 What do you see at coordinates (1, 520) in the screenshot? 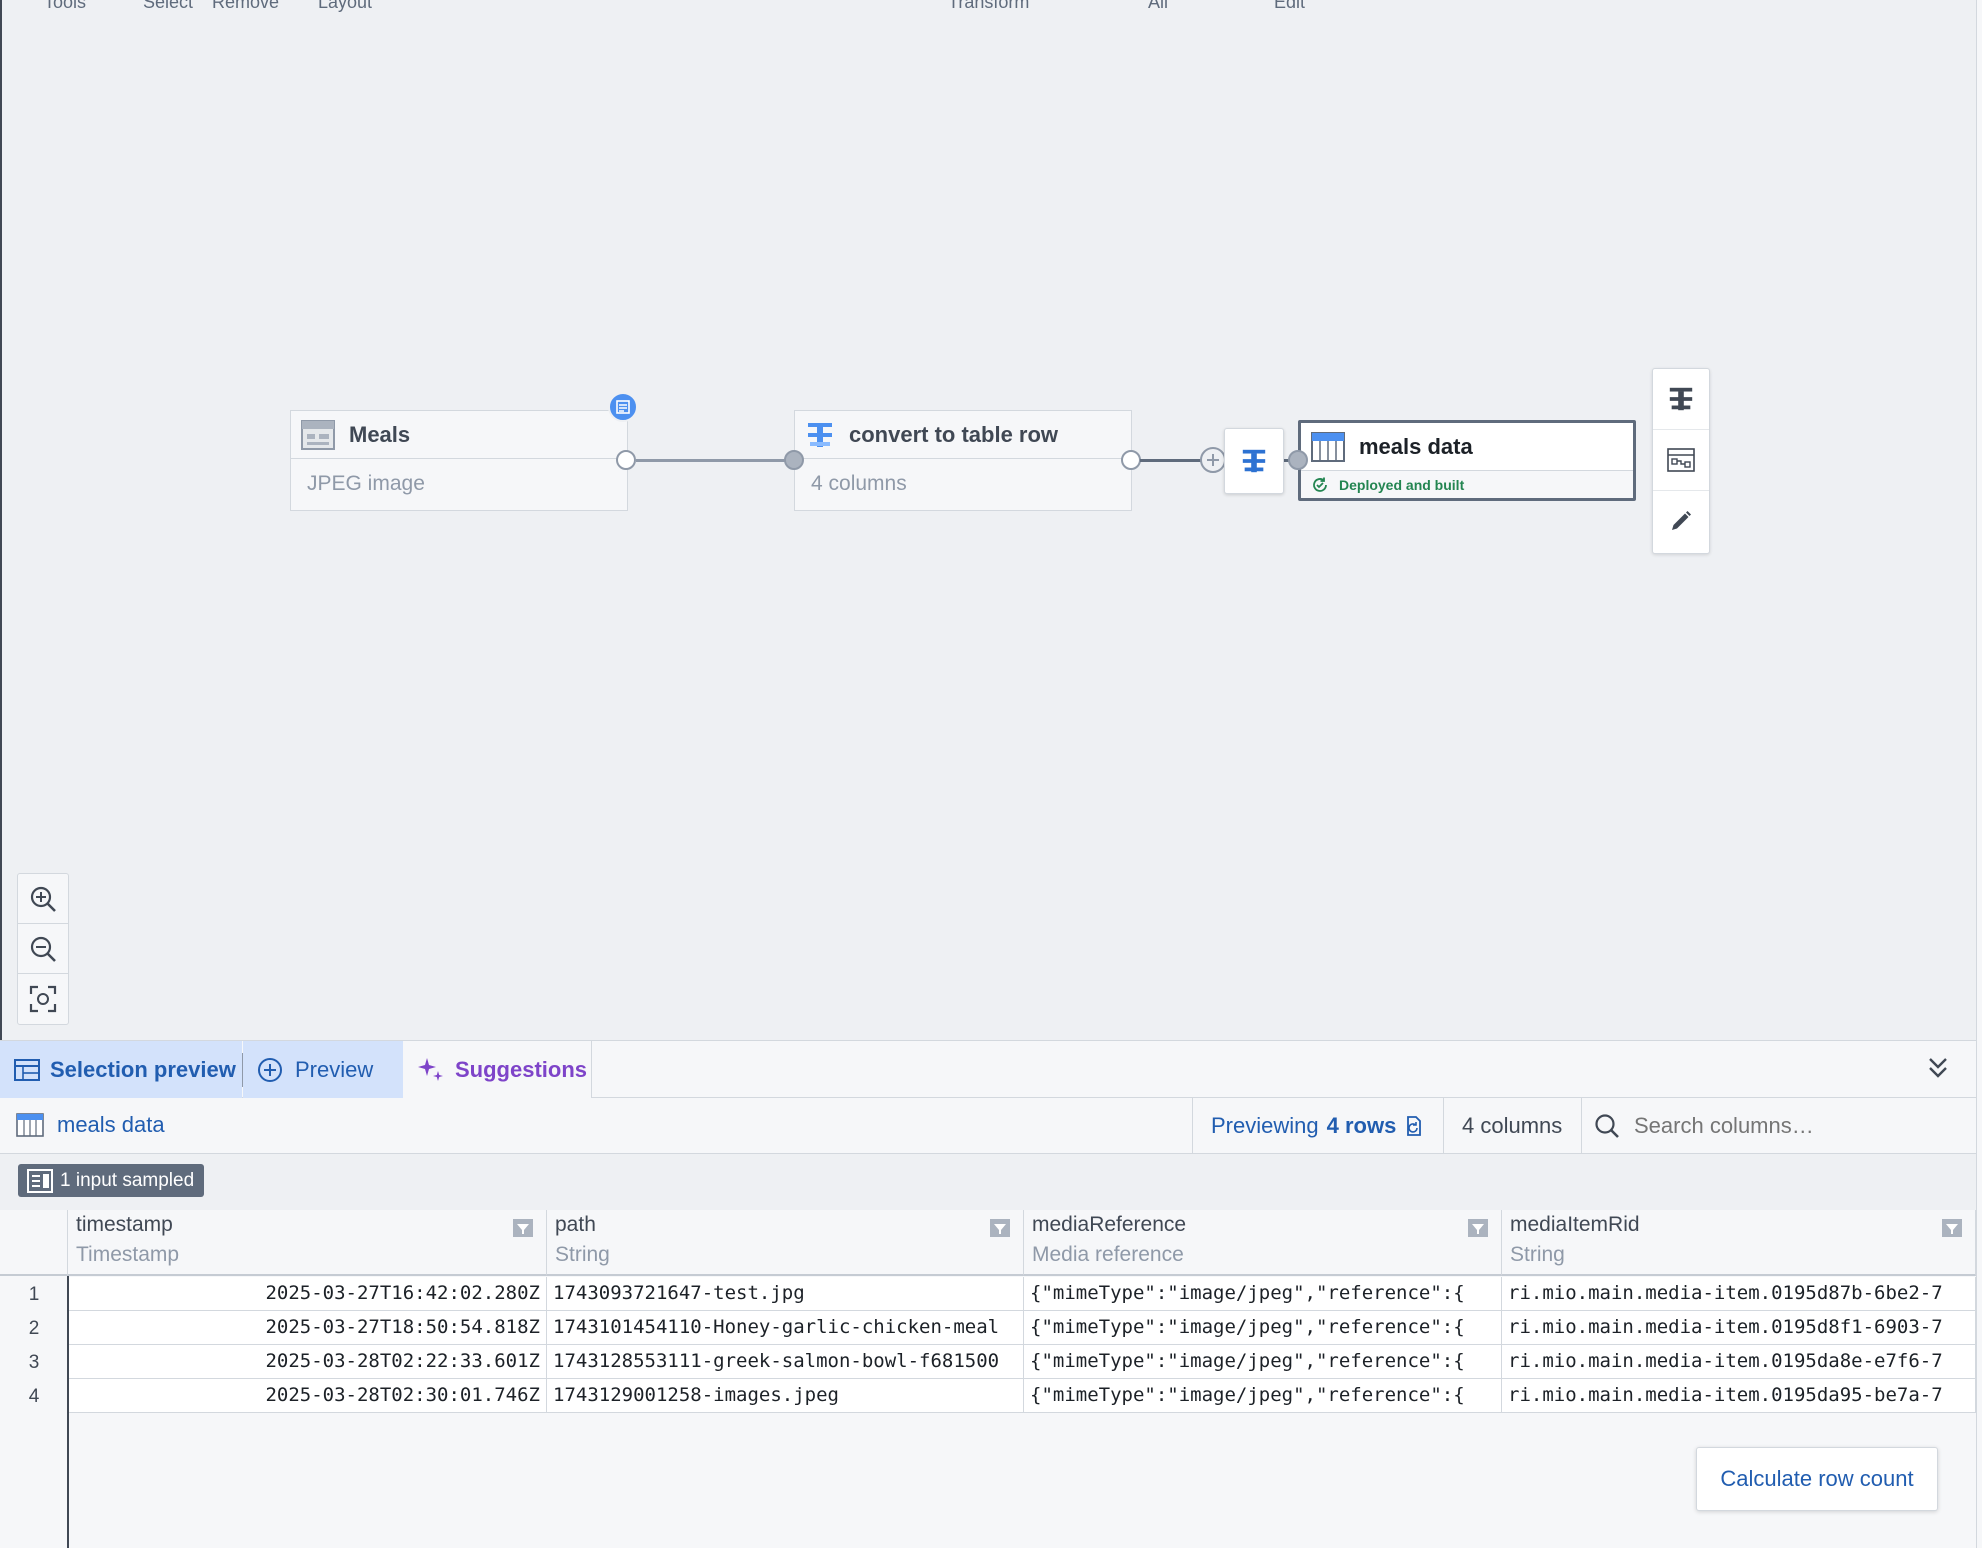
I see `canvas-left-border` at bounding box center [1, 520].